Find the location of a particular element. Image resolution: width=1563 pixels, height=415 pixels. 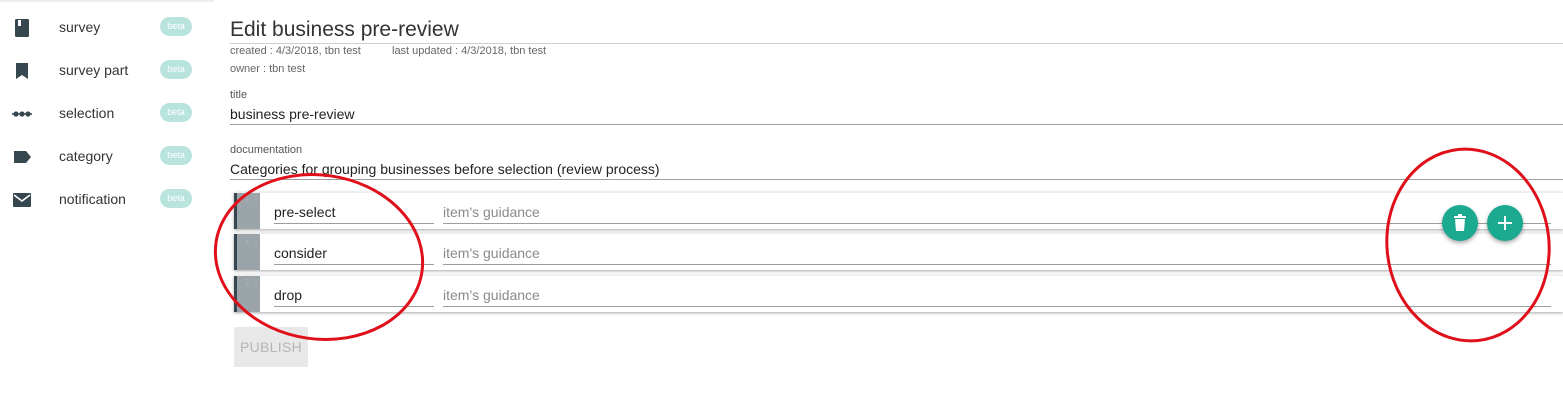

sidebar-item-label: survey is located at coordinates (80, 27).